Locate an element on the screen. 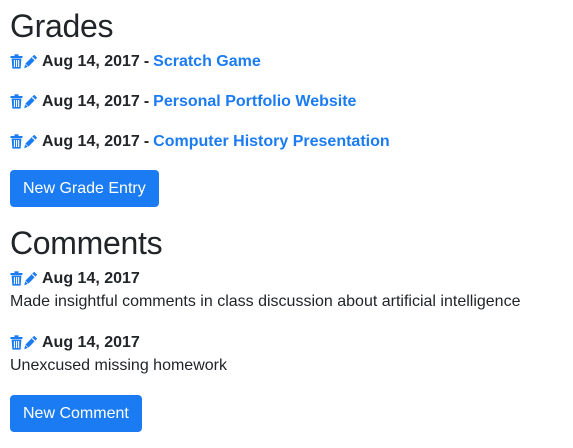  grade-title-link: Computer History Presentation is located at coordinates (271, 142).